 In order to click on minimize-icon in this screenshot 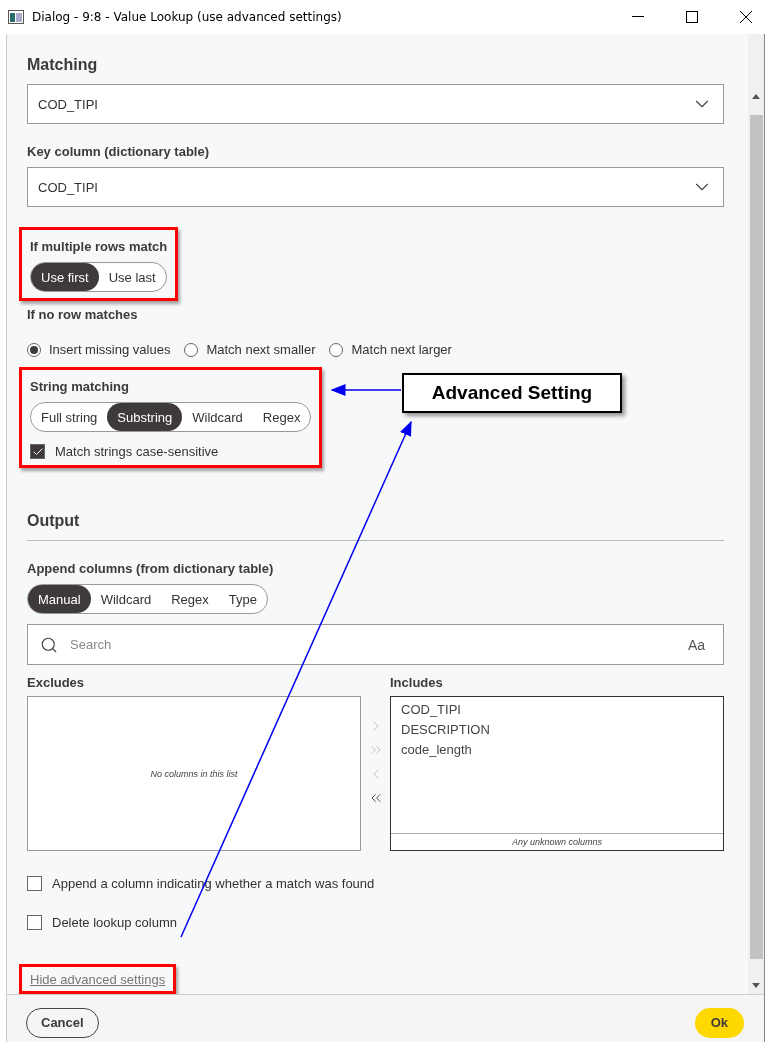, I will do `click(638, 17)`.